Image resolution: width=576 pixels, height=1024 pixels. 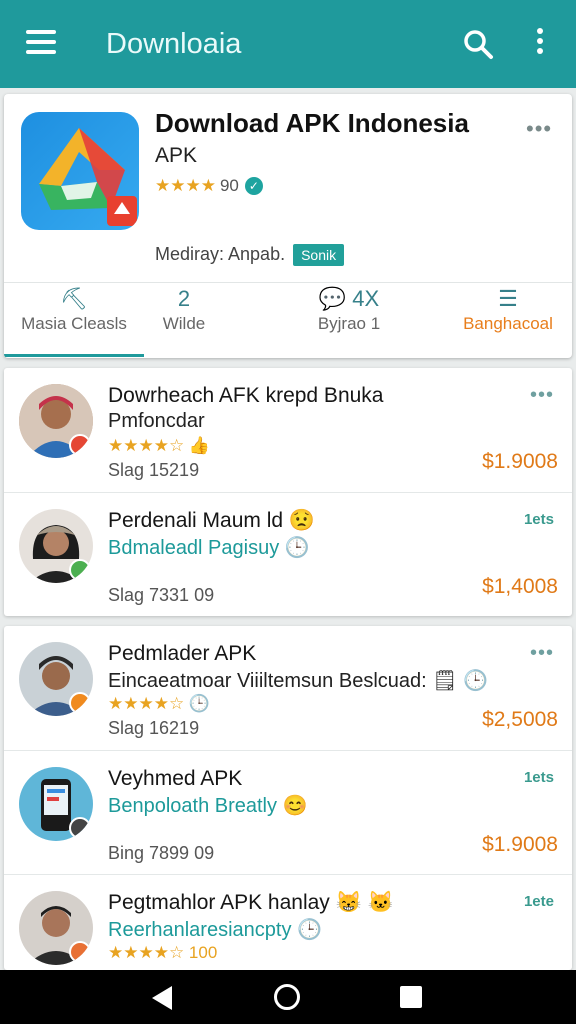 I want to click on list-item-title: Perdenali Maum ld 😟, so click(x=212, y=520).